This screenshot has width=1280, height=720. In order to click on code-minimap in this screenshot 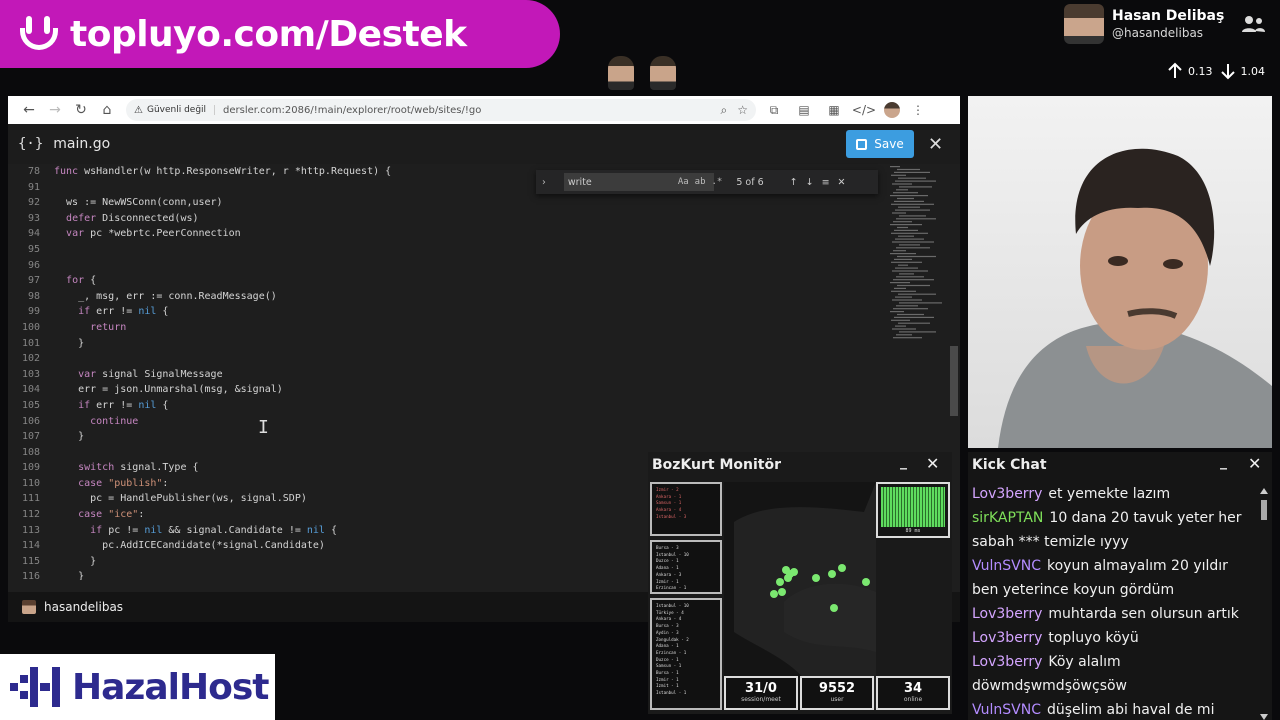, I will do `click(918, 254)`.